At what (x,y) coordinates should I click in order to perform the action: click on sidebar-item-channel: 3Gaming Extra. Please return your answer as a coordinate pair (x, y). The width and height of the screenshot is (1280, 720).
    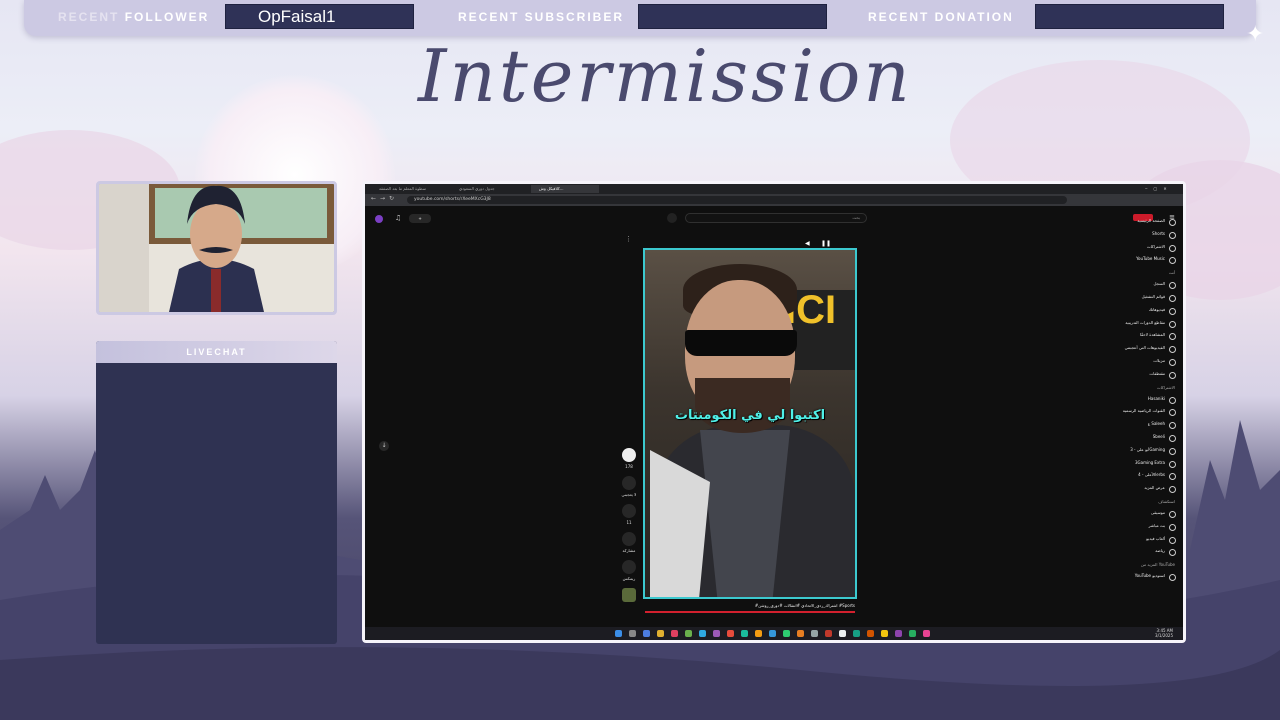
    Looking at the image, I should click on (1143, 464).